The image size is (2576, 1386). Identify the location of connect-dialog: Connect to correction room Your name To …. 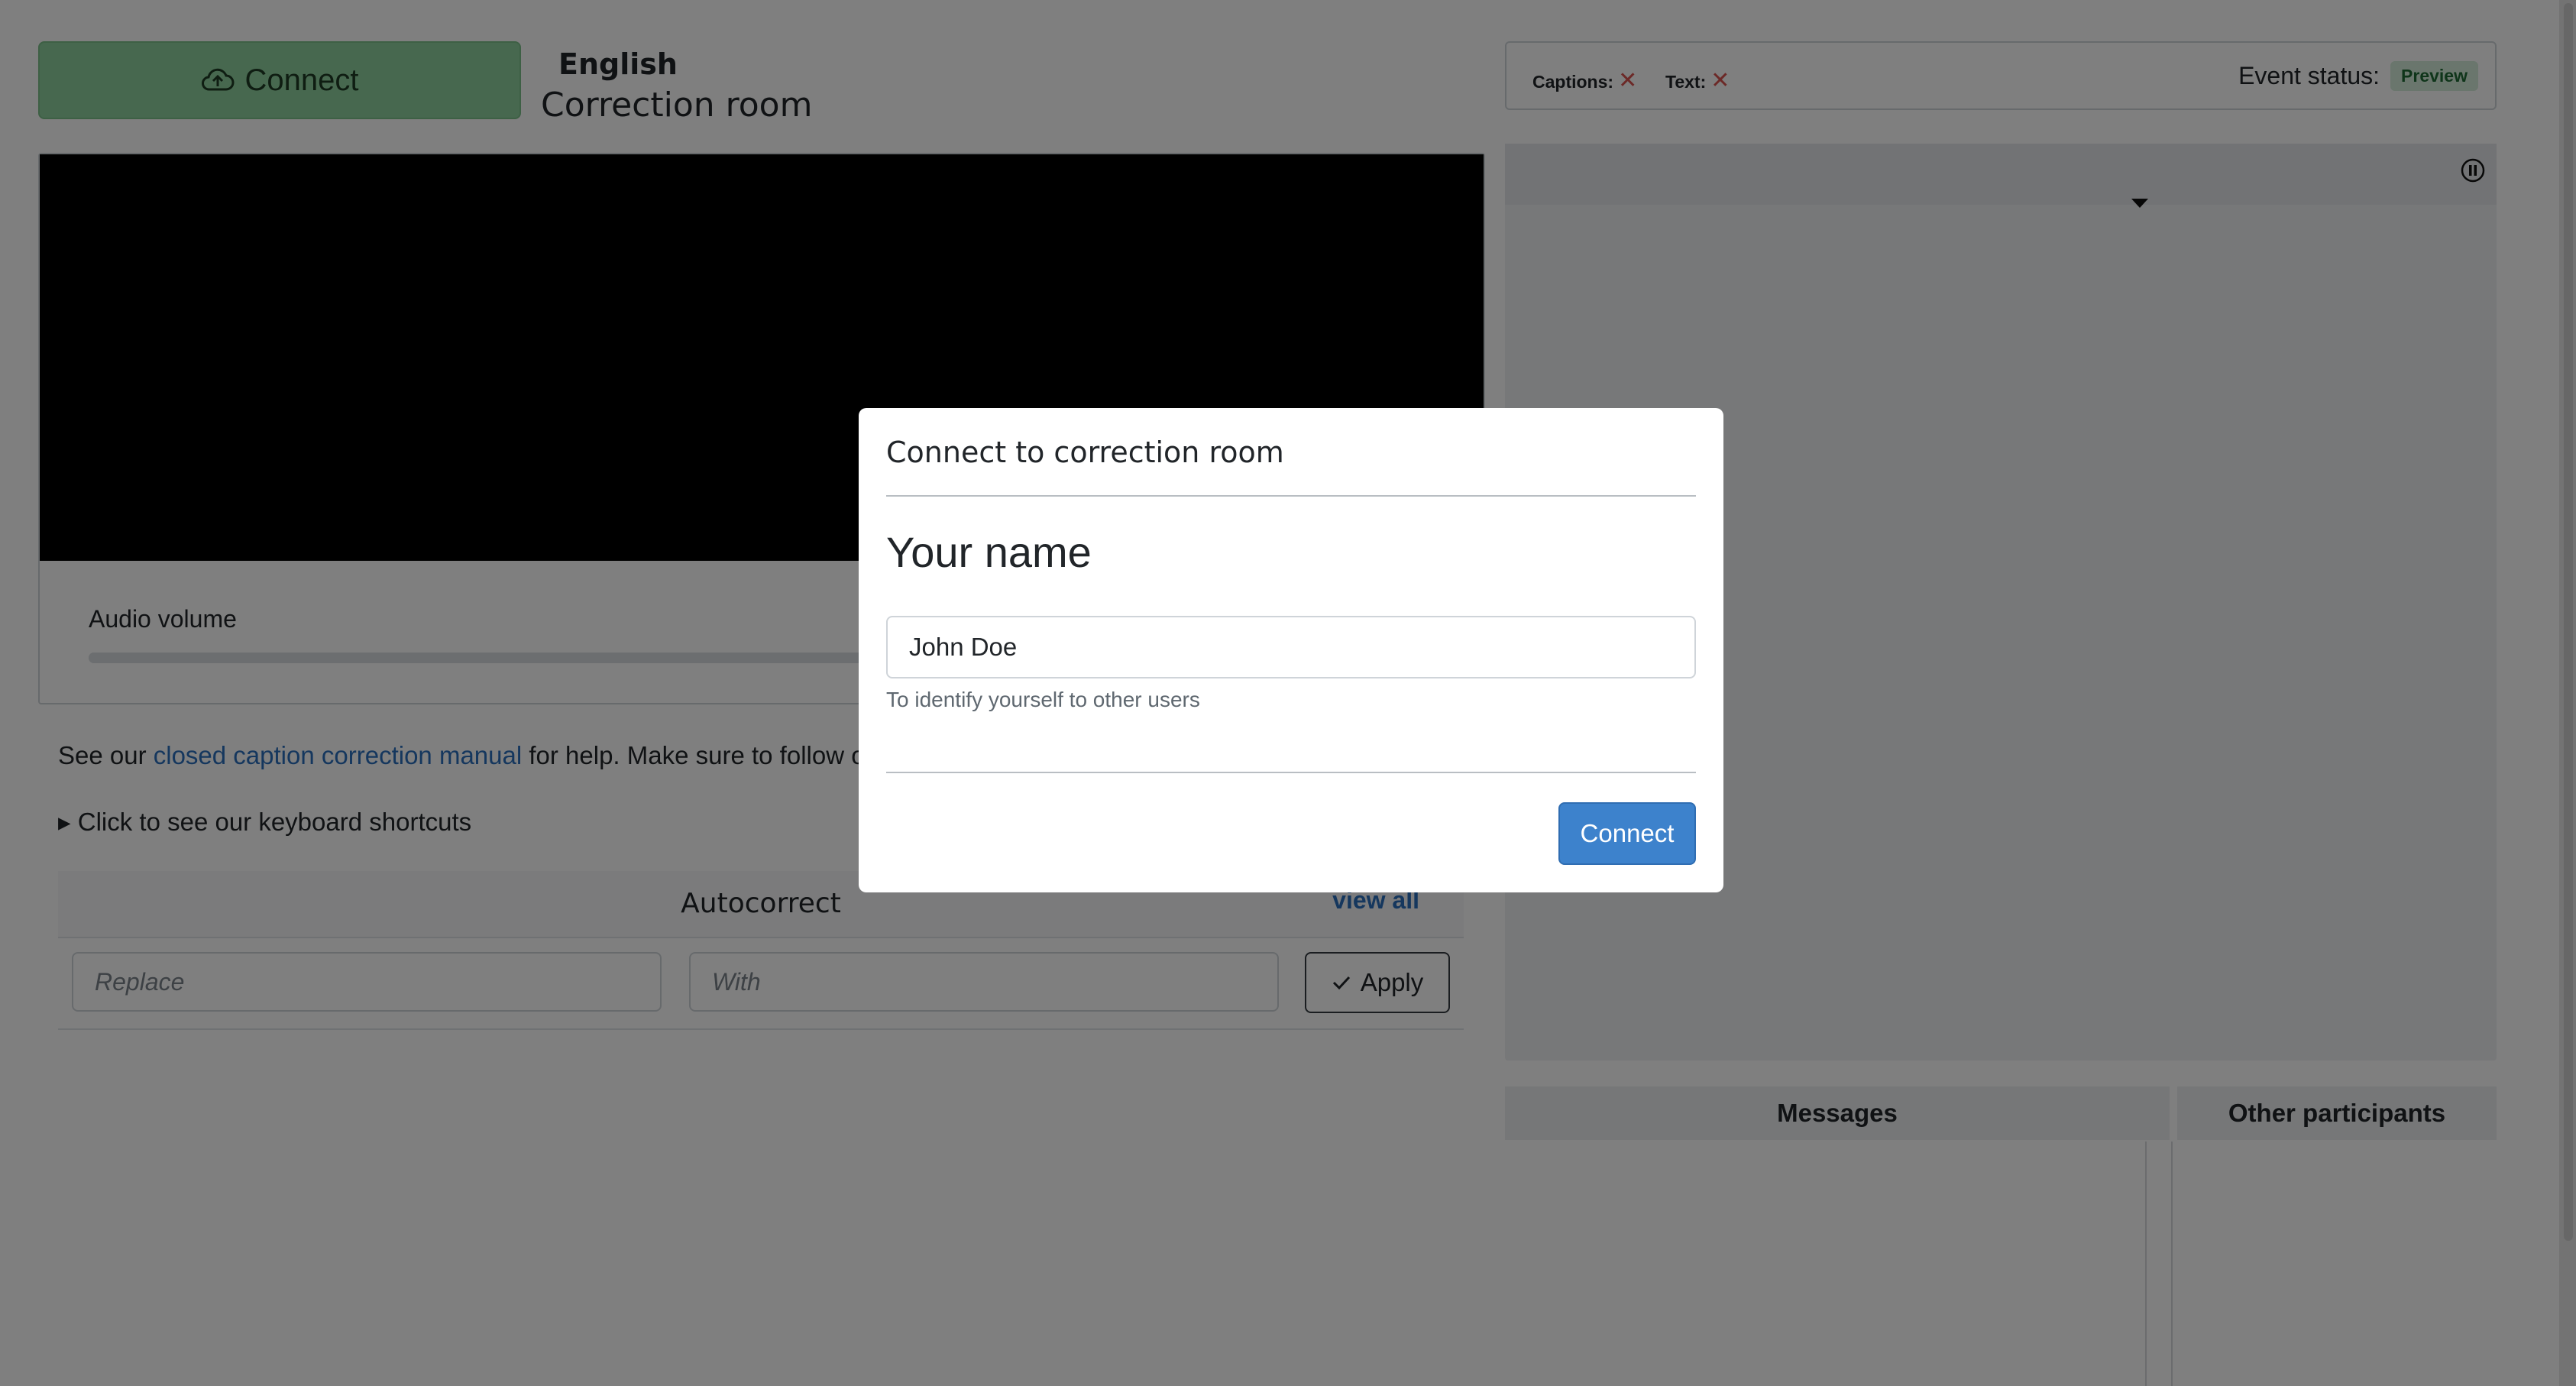
(1291, 650).